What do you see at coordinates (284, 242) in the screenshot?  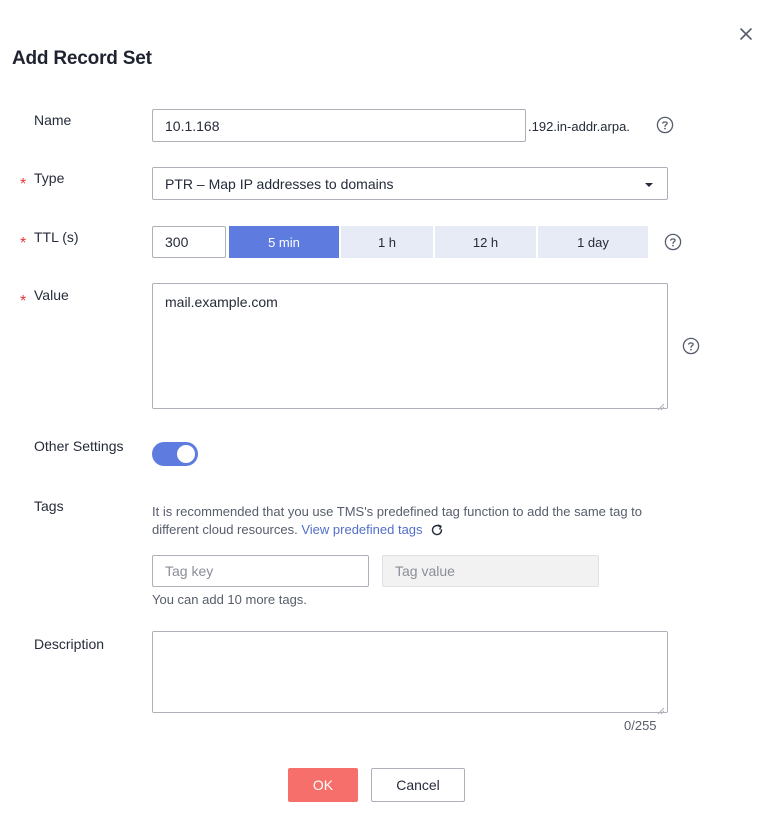 I see `ttl-option-5min: 5 min` at bounding box center [284, 242].